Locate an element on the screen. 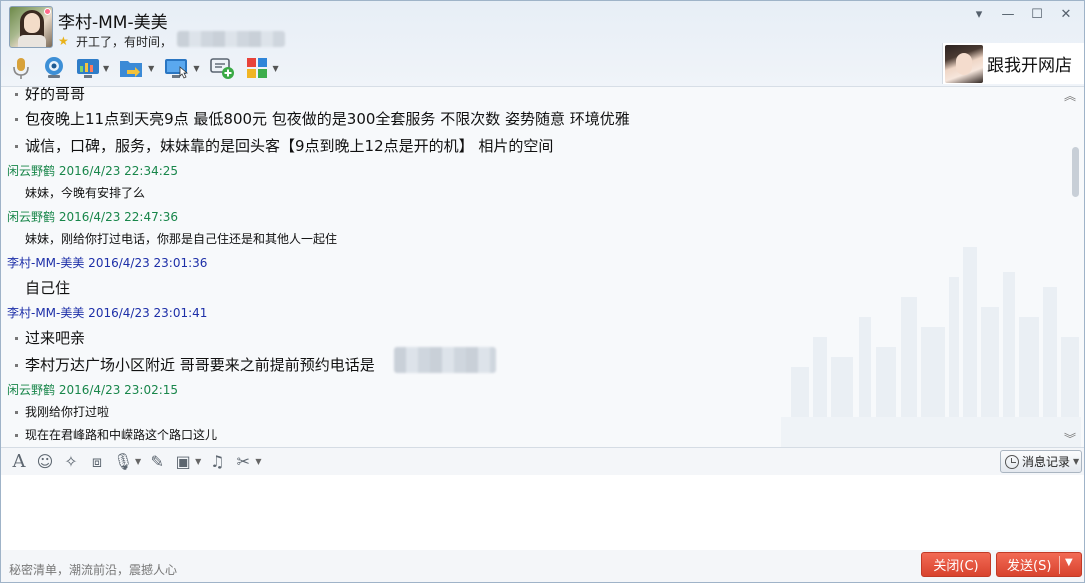 Image resolution: width=1085 pixels, height=583 pixels. ad-image is located at coordinates (964, 64).